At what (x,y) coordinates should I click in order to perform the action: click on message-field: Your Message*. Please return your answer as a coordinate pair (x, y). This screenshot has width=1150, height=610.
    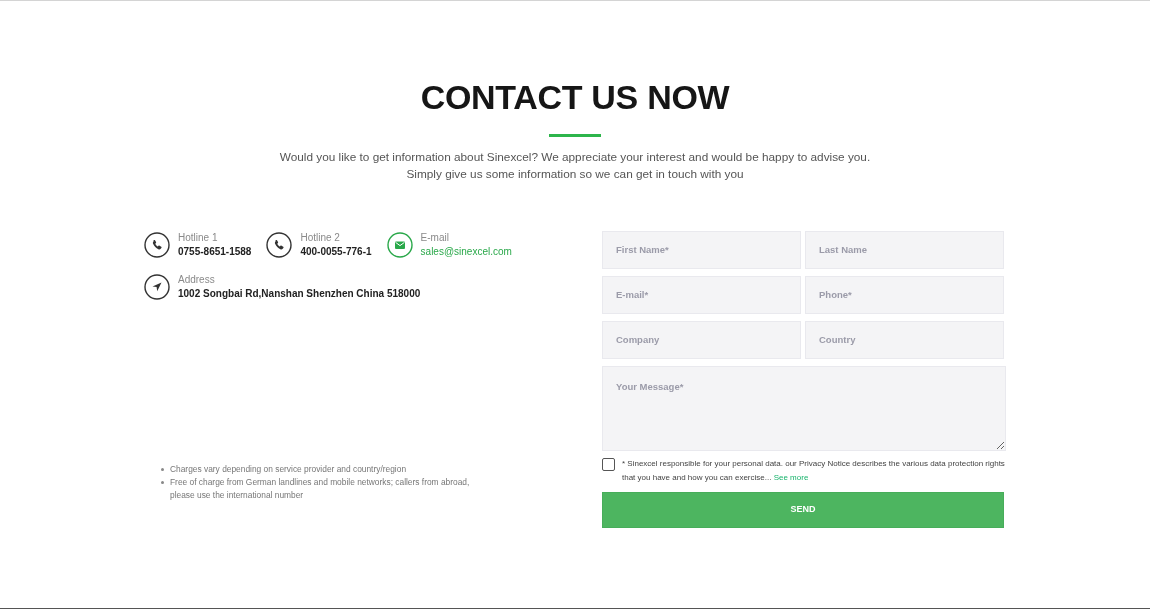
    Looking at the image, I should click on (804, 408).